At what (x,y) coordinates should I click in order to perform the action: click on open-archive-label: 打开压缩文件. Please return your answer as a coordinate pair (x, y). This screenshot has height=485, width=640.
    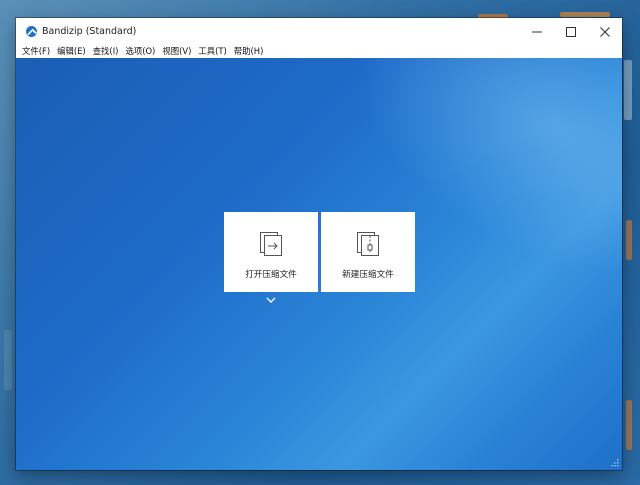
    Looking at the image, I should click on (271, 275).